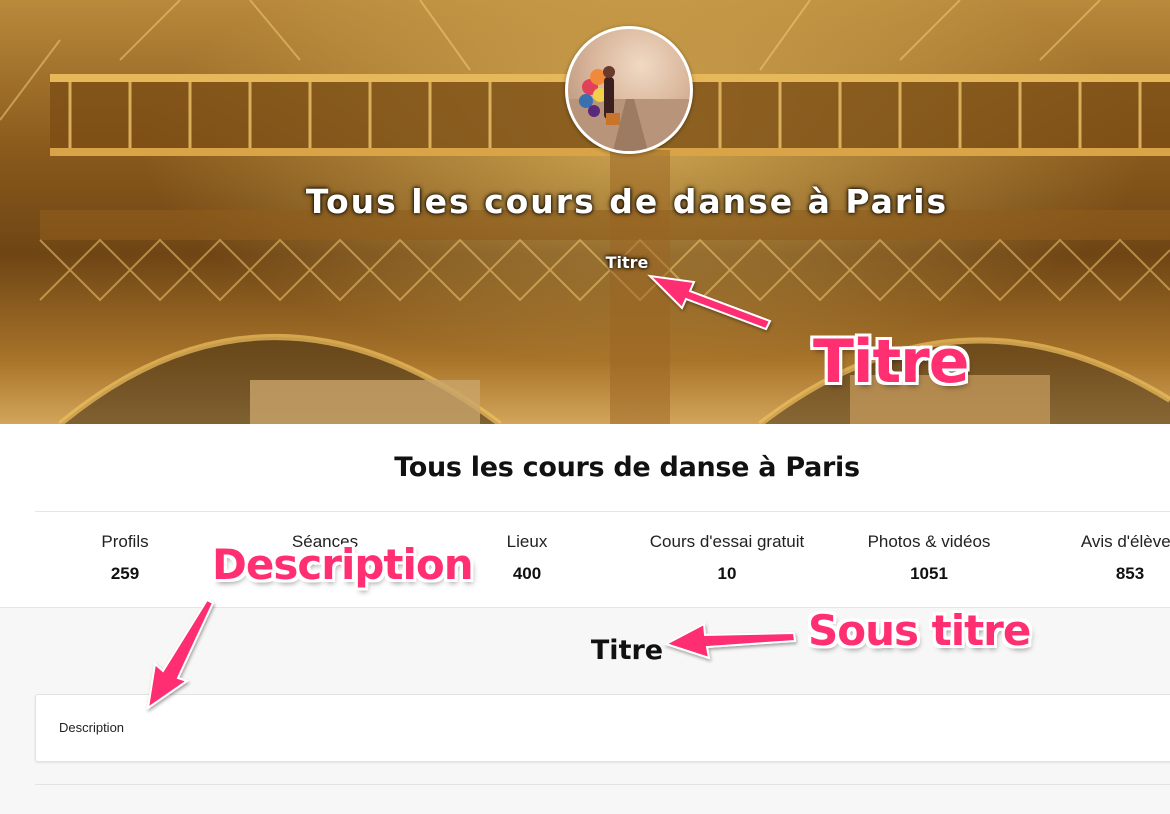 The height and width of the screenshot is (814, 1170). I want to click on description-card: Description, so click(602, 728).